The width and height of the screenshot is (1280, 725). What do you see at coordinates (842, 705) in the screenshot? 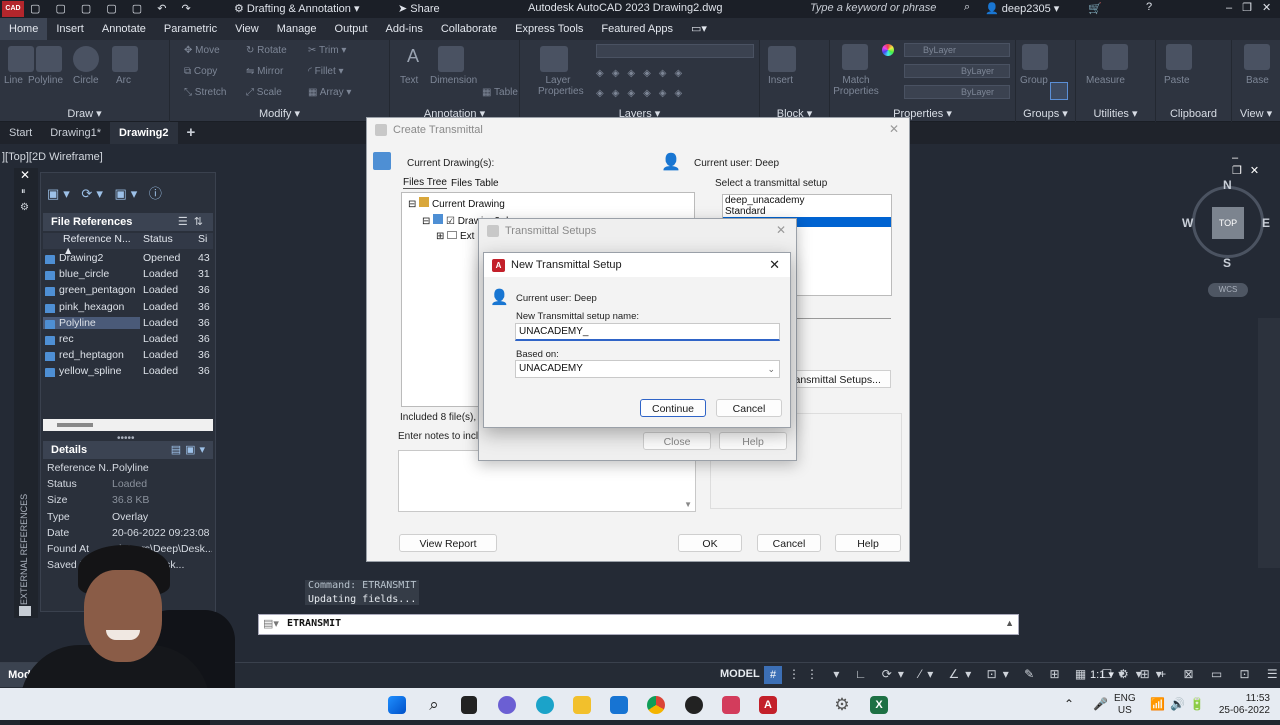
I see `settings-icon: ⚙` at bounding box center [842, 705].